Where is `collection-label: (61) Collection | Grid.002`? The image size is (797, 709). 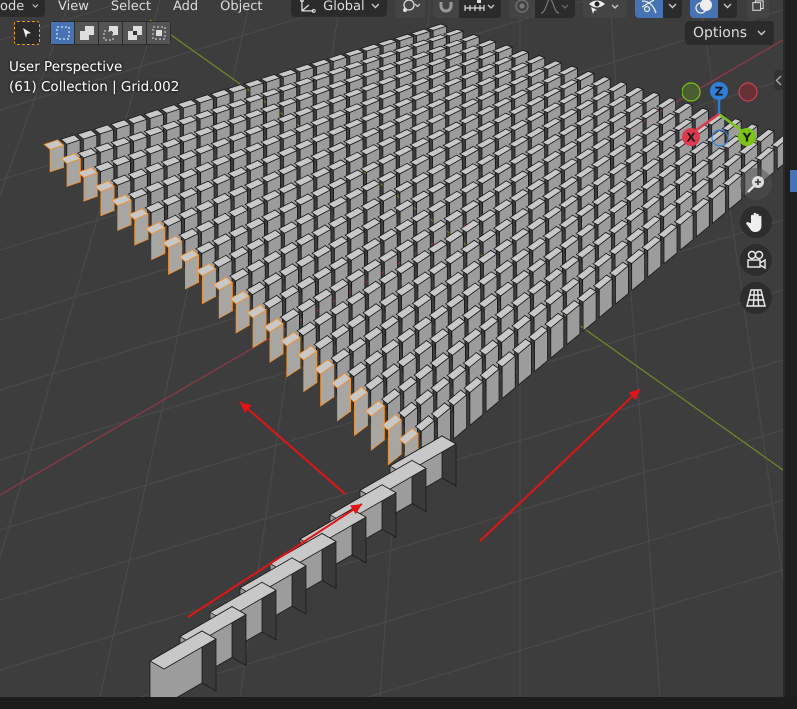 collection-label: (61) Collection | Grid.002 is located at coordinates (94, 87).